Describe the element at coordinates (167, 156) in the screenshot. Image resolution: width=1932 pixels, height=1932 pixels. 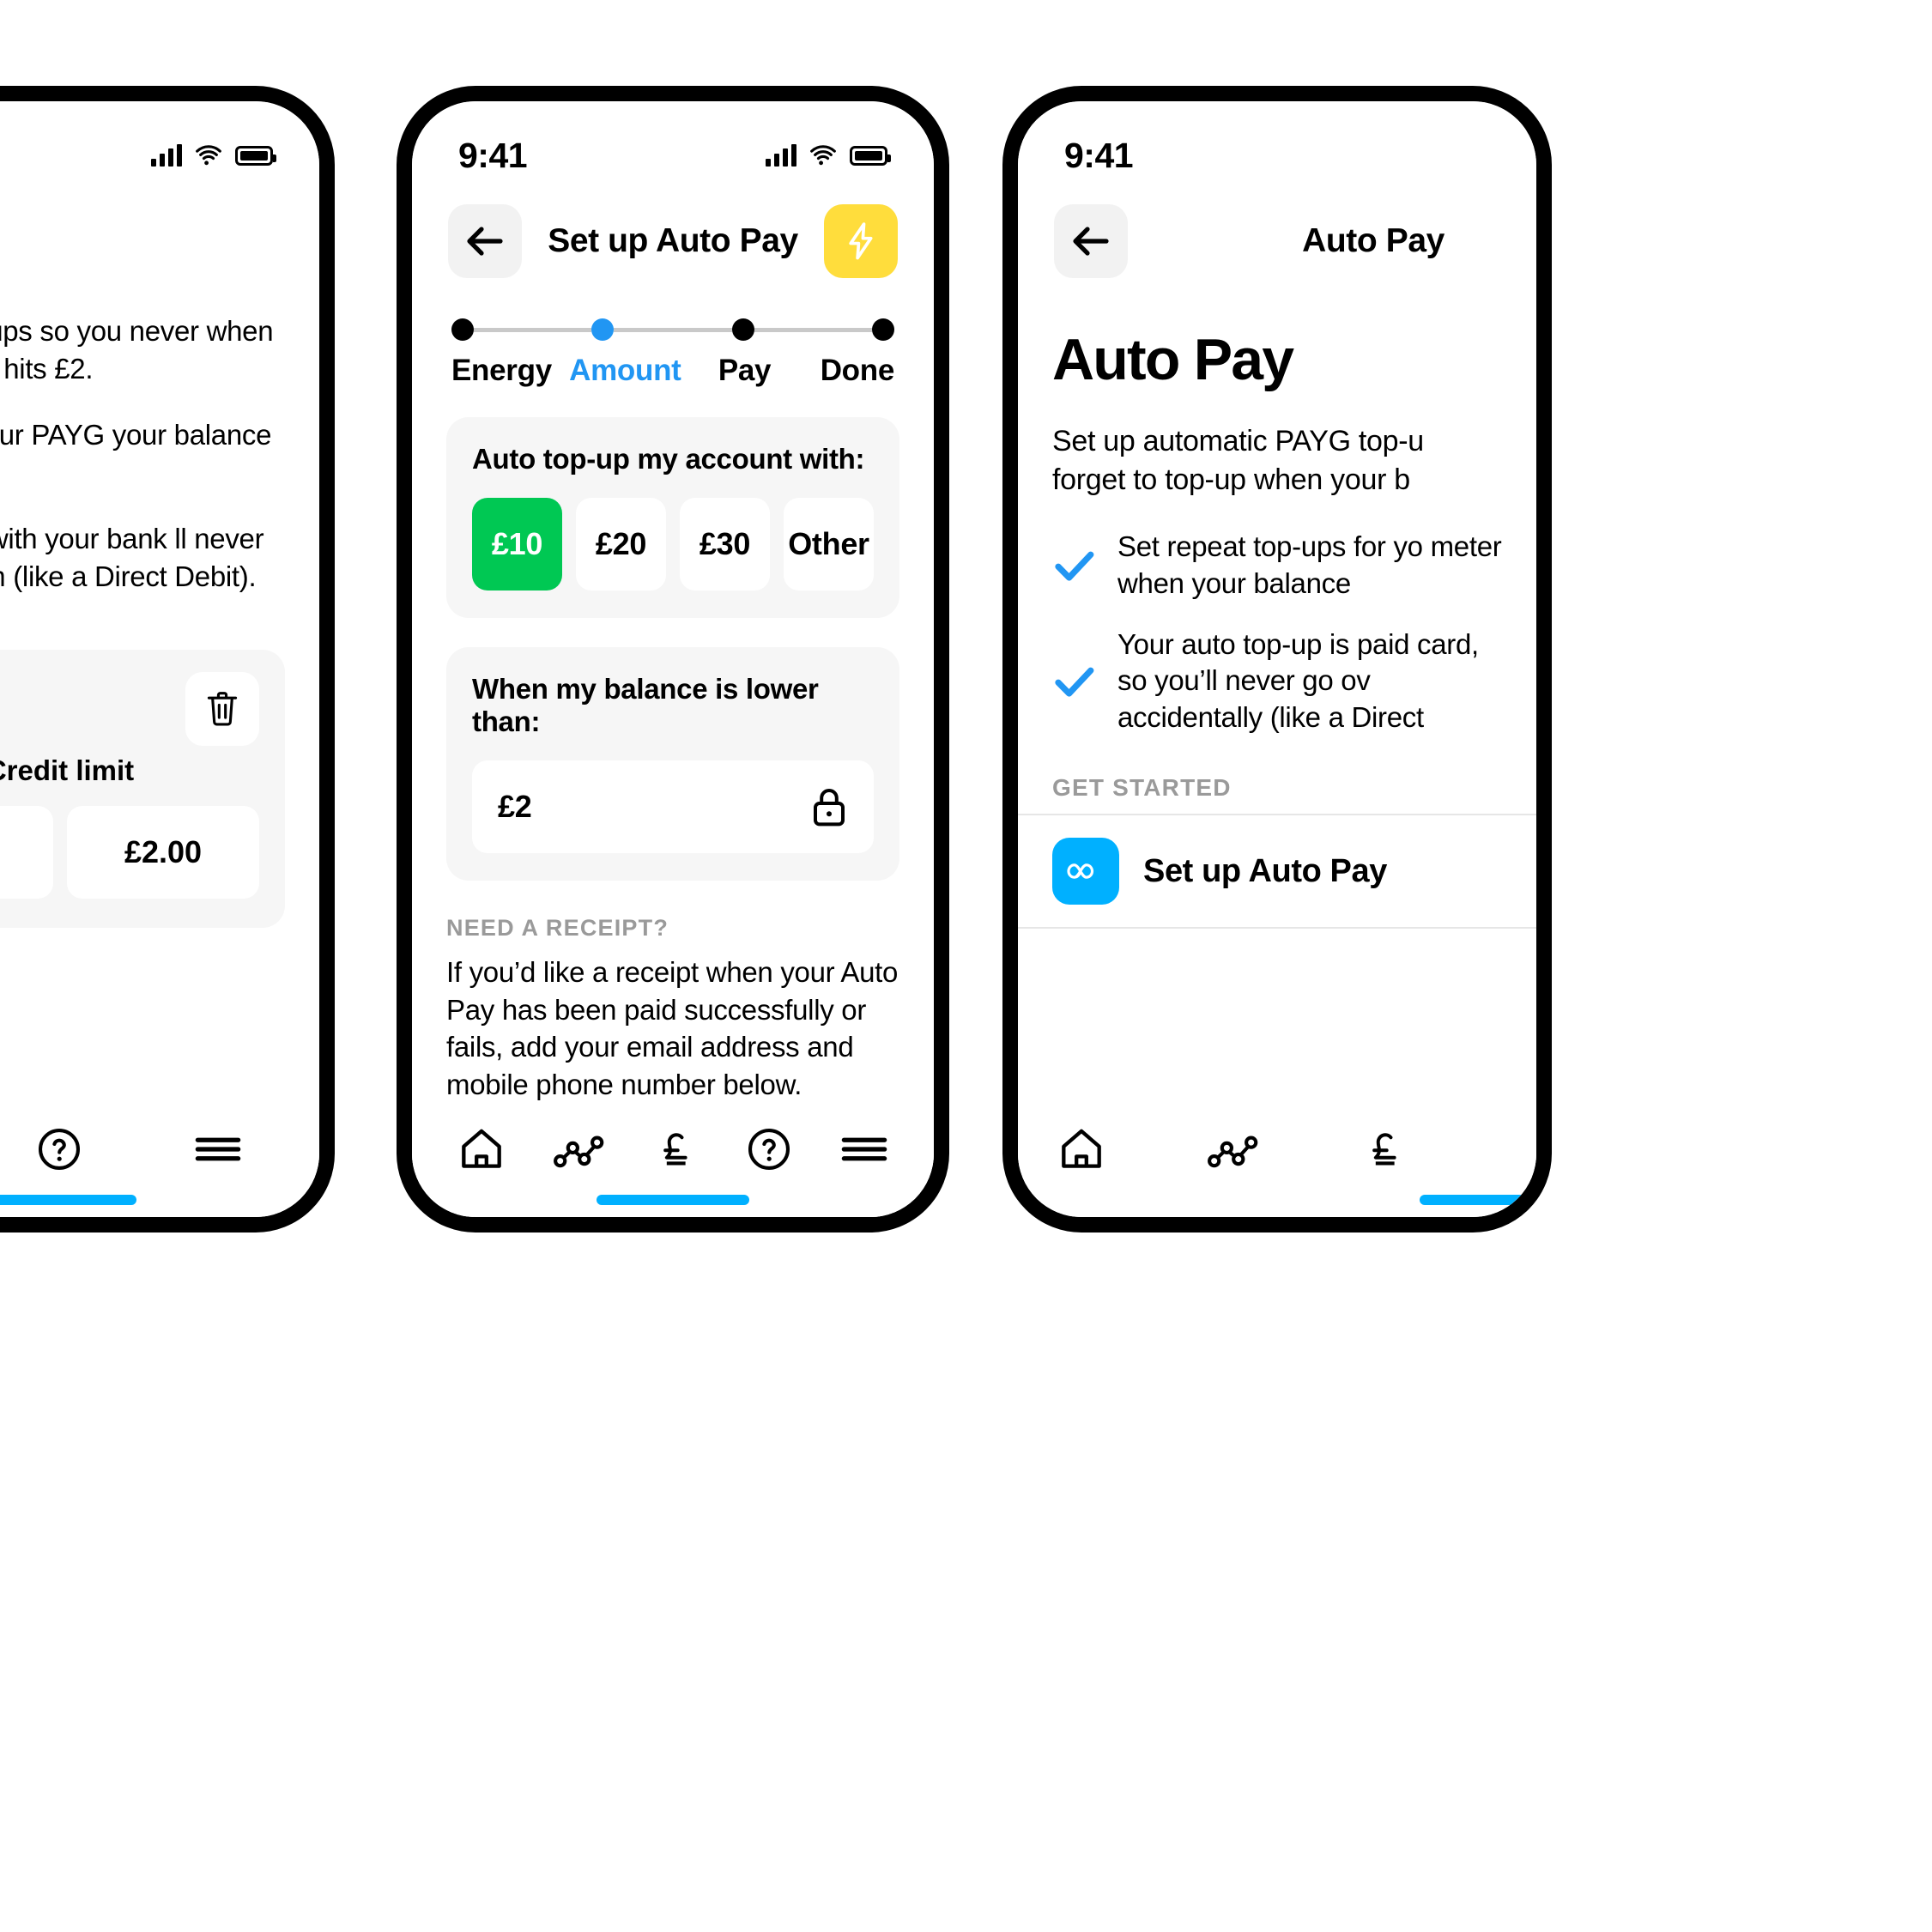
I see `cellular-signal-icon` at that location.